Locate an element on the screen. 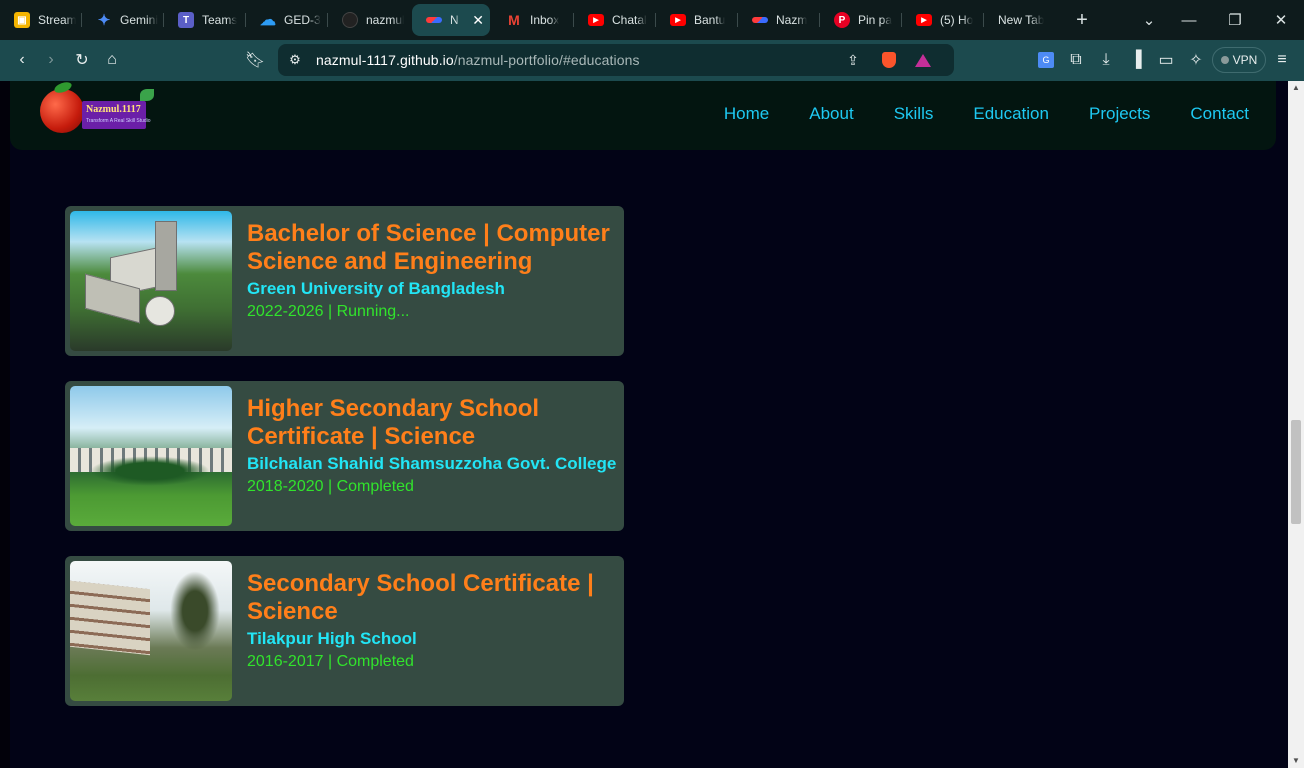 Image resolution: width=1304 pixels, height=768 pixels. vpn-label: VPN is located at coordinates (1245, 60).